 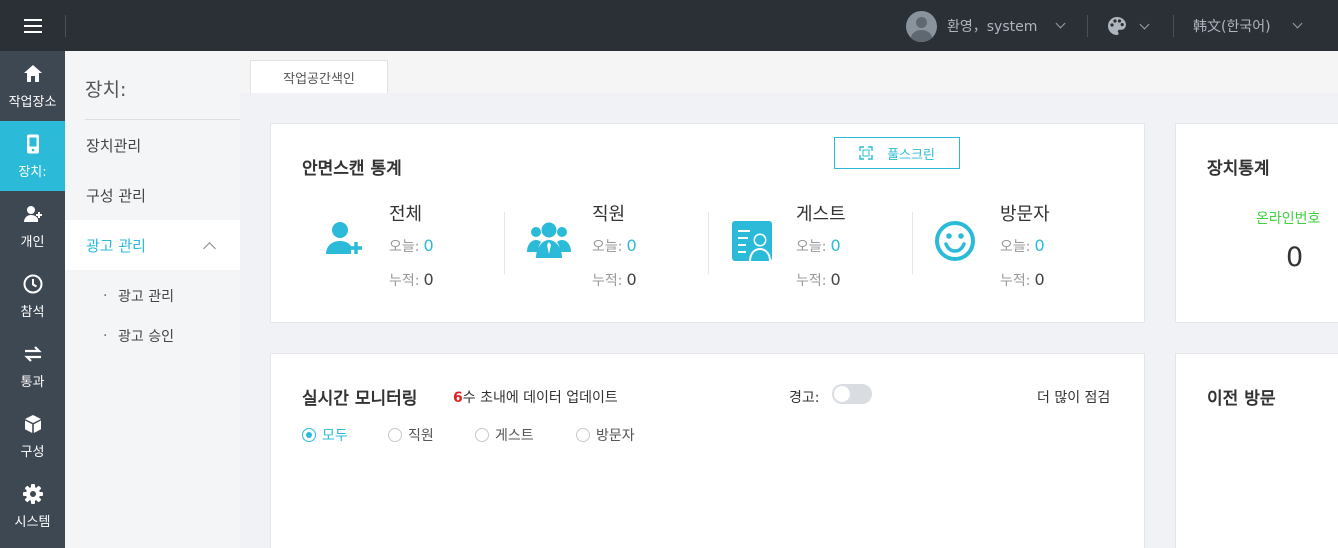 I want to click on filter-label: 방문자, so click(x=615, y=436).